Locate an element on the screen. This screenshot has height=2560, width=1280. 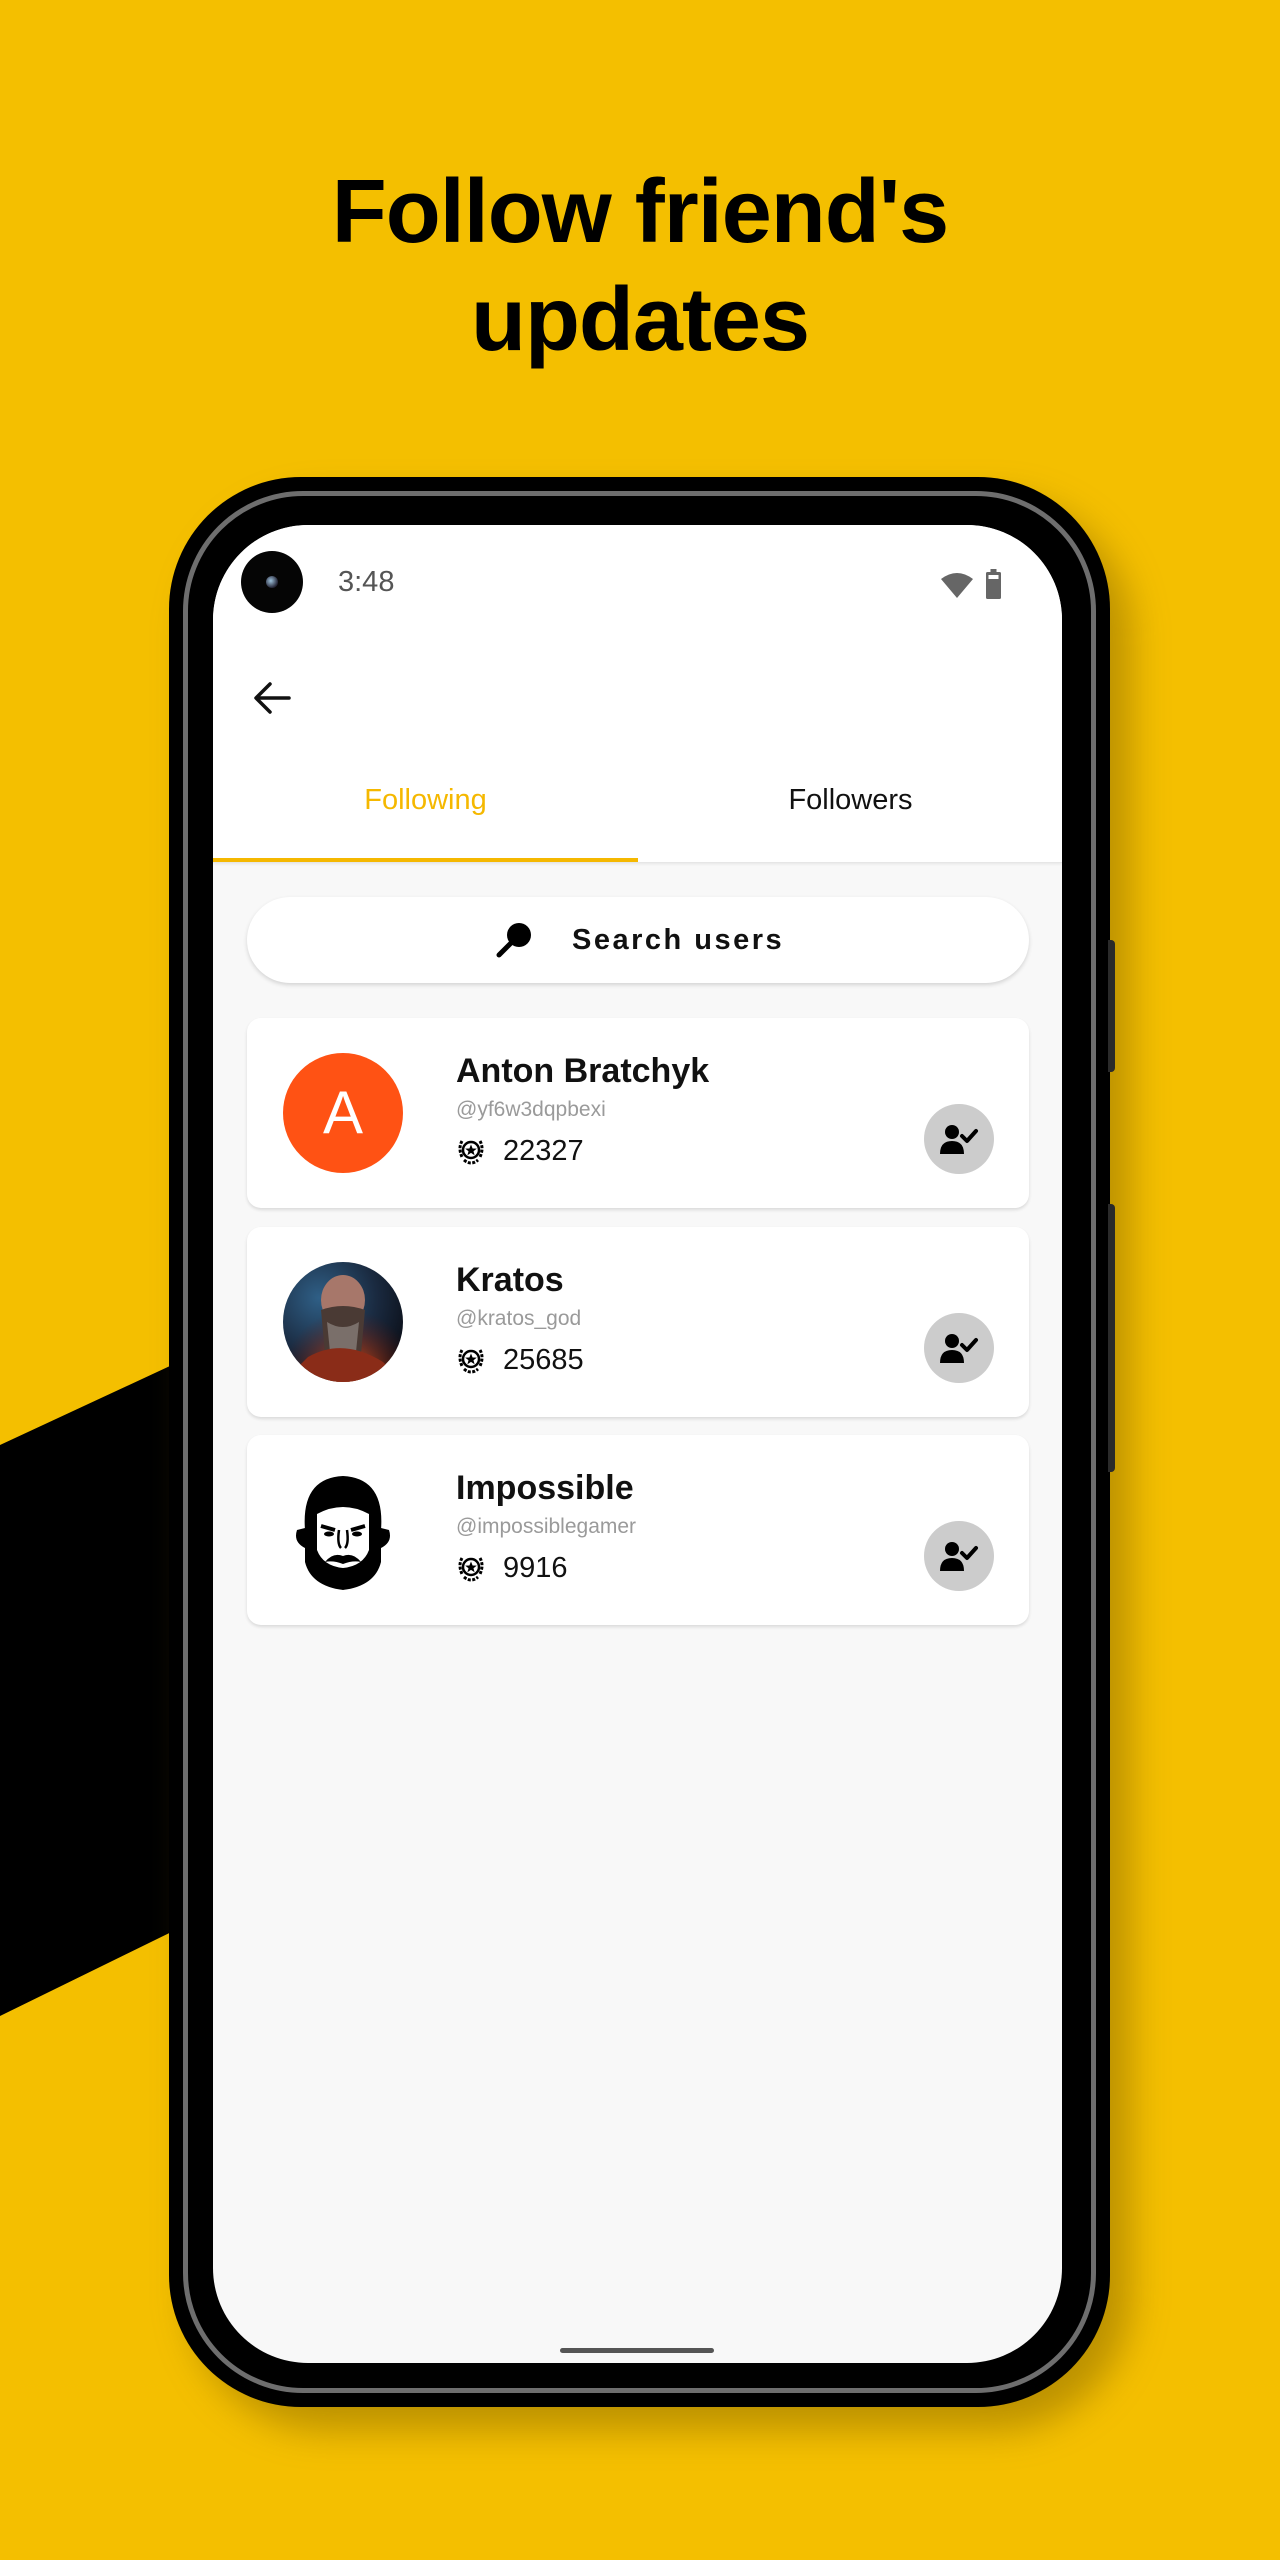
user-handle: @impossiblegamer is located at coordinates (546, 1526).